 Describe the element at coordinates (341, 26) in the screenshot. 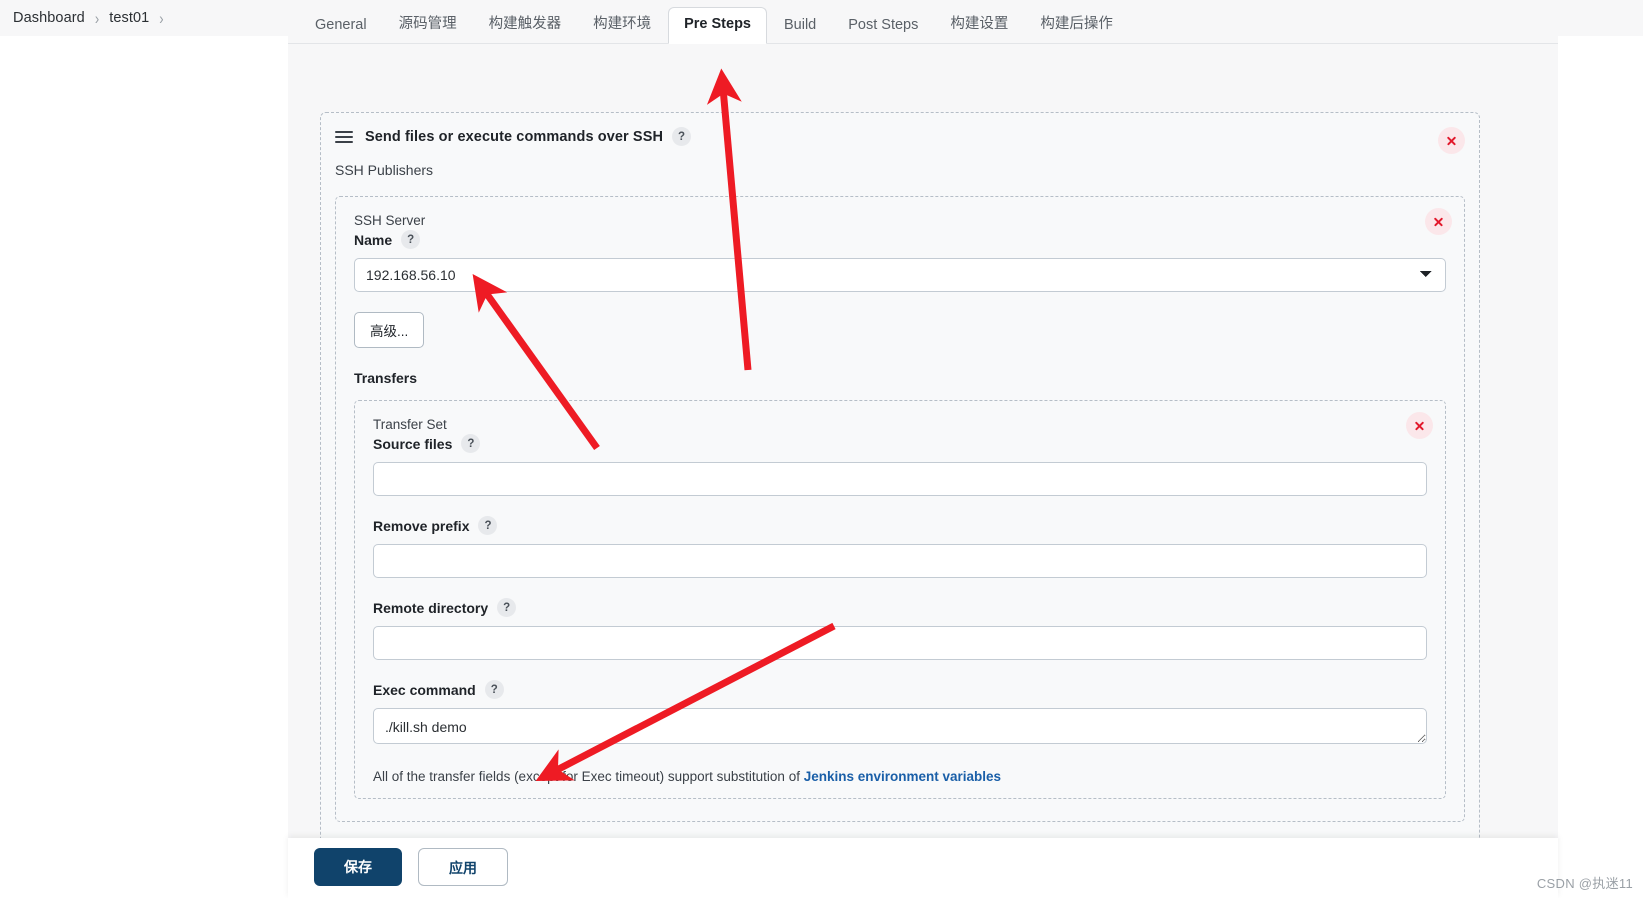

I see `tab-general: General` at that location.